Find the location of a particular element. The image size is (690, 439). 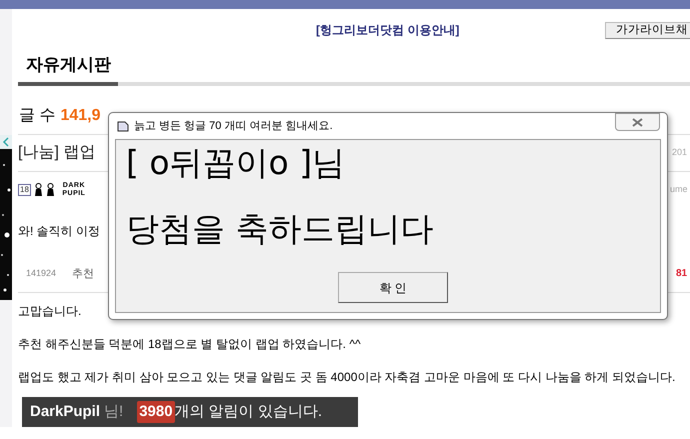

level-badge: 18 is located at coordinates (24, 190).